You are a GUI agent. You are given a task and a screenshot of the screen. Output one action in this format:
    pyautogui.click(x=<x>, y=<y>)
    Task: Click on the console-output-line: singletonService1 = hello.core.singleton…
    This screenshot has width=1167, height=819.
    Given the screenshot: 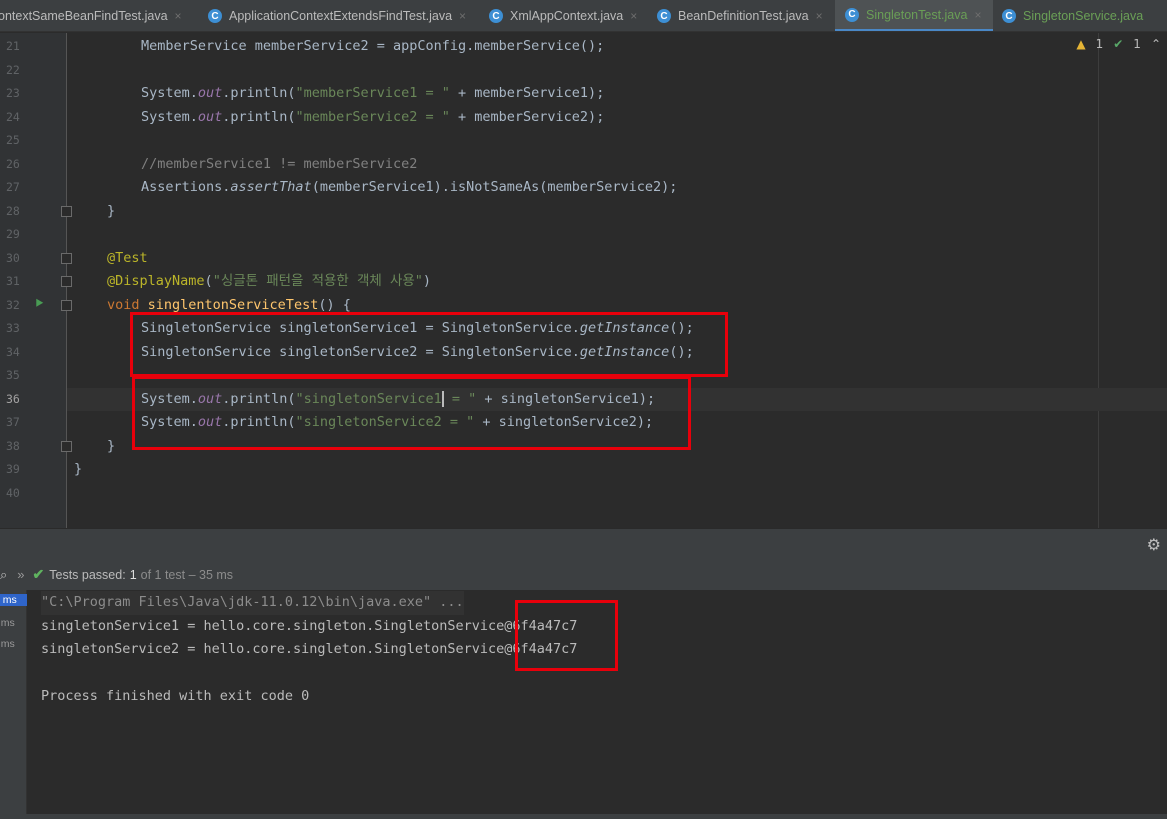 What is the action you would take?
    pyautogui.click(x=309, y=625)
    